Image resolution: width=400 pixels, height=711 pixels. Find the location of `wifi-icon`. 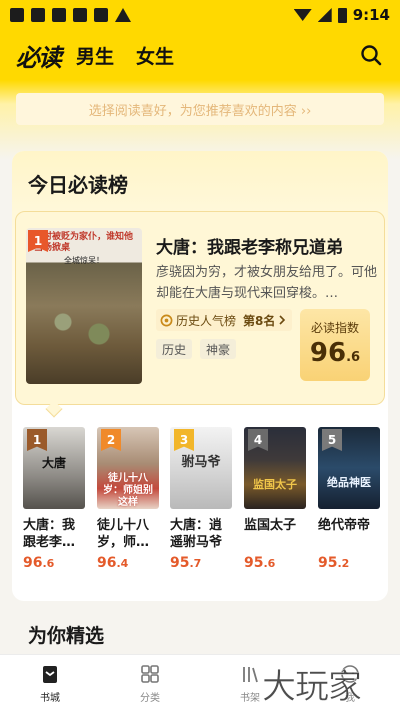

wifi-icon is located at coordinates (302, 15).